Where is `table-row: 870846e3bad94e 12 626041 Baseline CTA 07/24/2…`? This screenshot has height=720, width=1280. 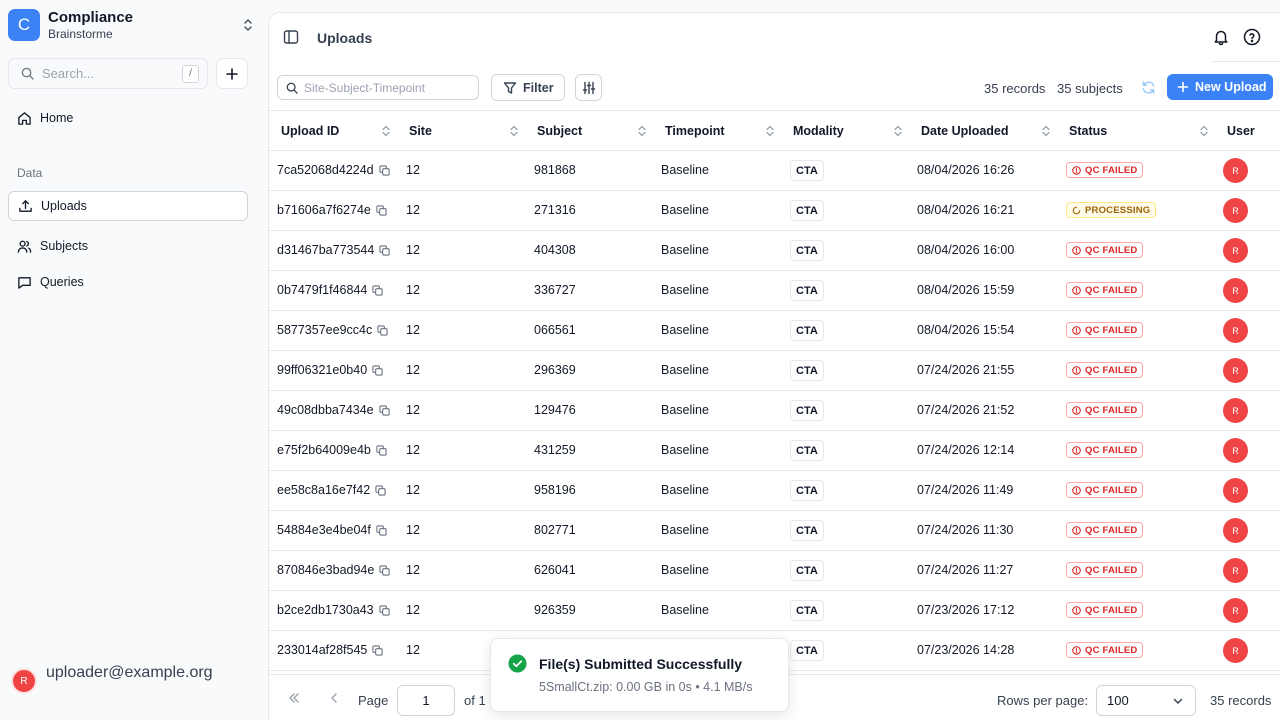 table-row: 870846e3bad94e 12 626041 Baseline CTA 07/24/2… is located at coordinates (774, 571).